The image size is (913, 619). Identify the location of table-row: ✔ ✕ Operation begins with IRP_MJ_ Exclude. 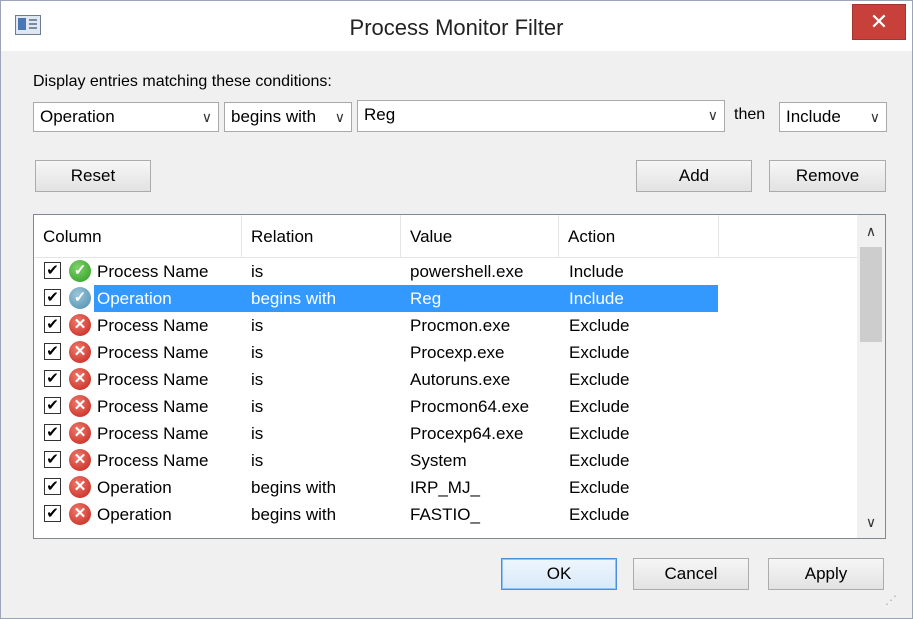
(445, 487).